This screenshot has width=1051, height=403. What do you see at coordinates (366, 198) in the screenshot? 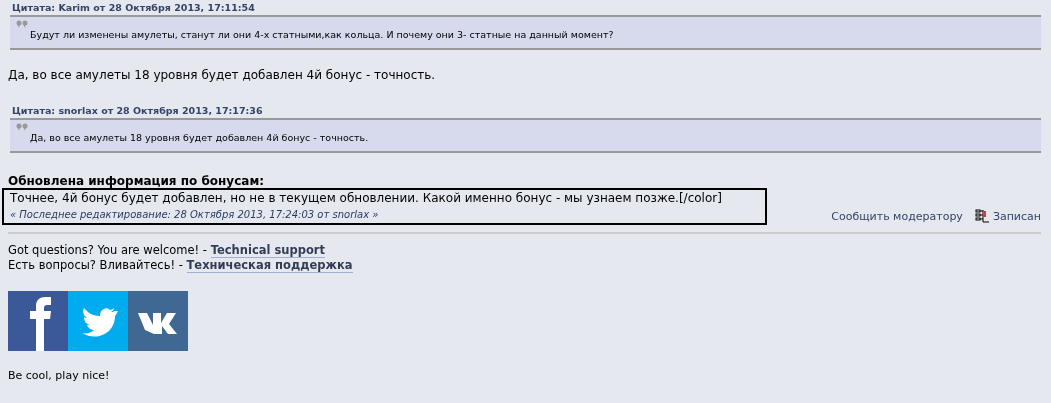
I see `update-text: Точнее, 4й бонус будет добавлен, но не в текущем обновлении. Какой именно бонус - мы узнаем позже.[/color]` at bounding box center [366, 198].